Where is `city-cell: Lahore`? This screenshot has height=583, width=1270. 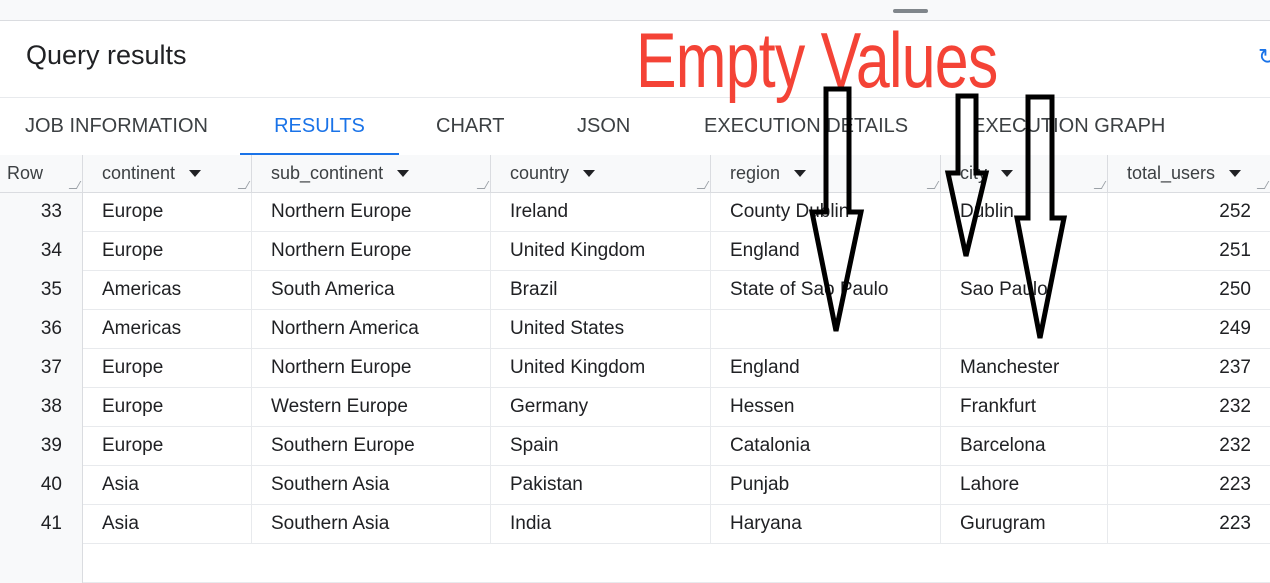
city-cell: Lahore is located at coordinates (1024, 485).